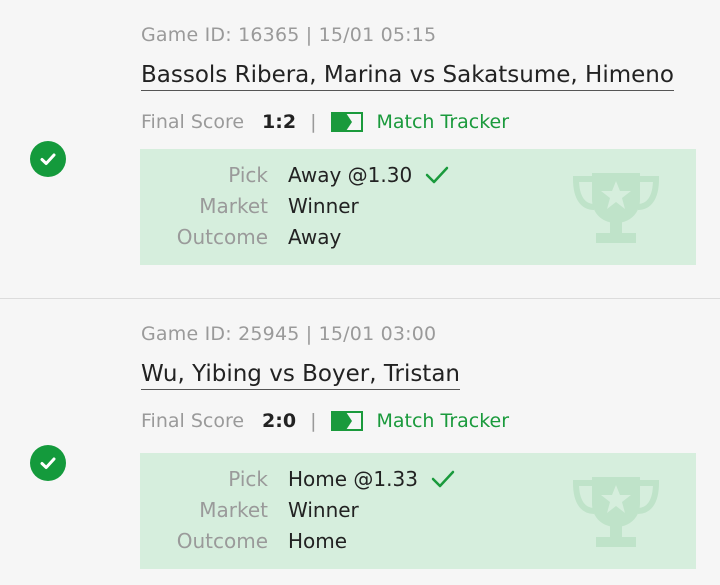 The width and height of the screenshot is (720, 585). Describe the element at coordinates (279, 122) in the screenshot. I see `final-score-value: 1:2` at that location.